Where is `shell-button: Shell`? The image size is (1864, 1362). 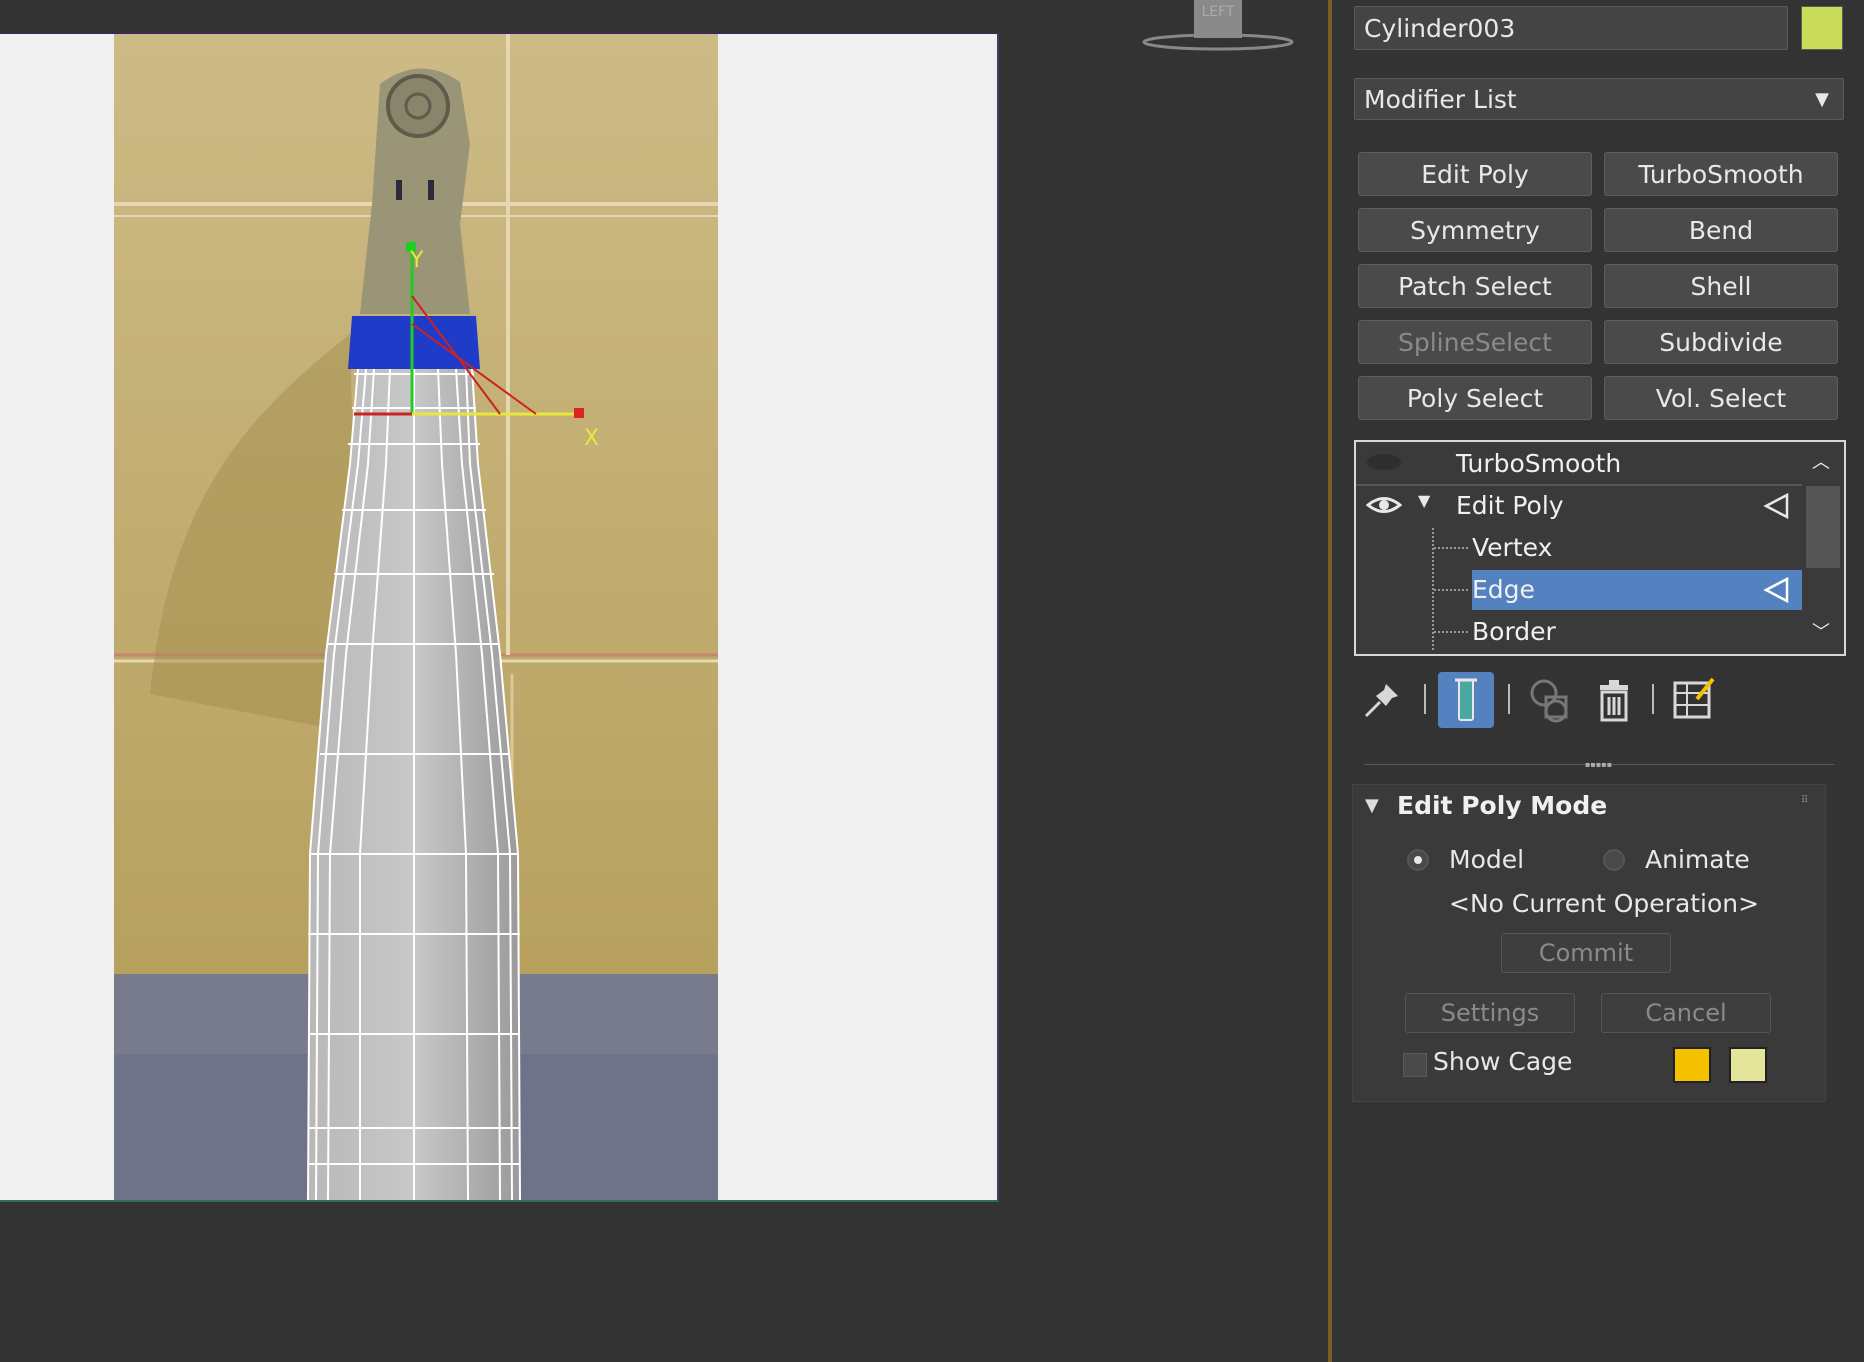 shell-button: Shell is located at coordinates (1721, 286).